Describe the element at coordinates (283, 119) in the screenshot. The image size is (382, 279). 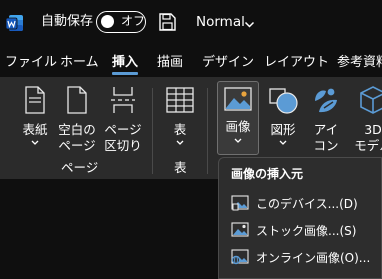
I see `shapes-button: 図形` at that location.